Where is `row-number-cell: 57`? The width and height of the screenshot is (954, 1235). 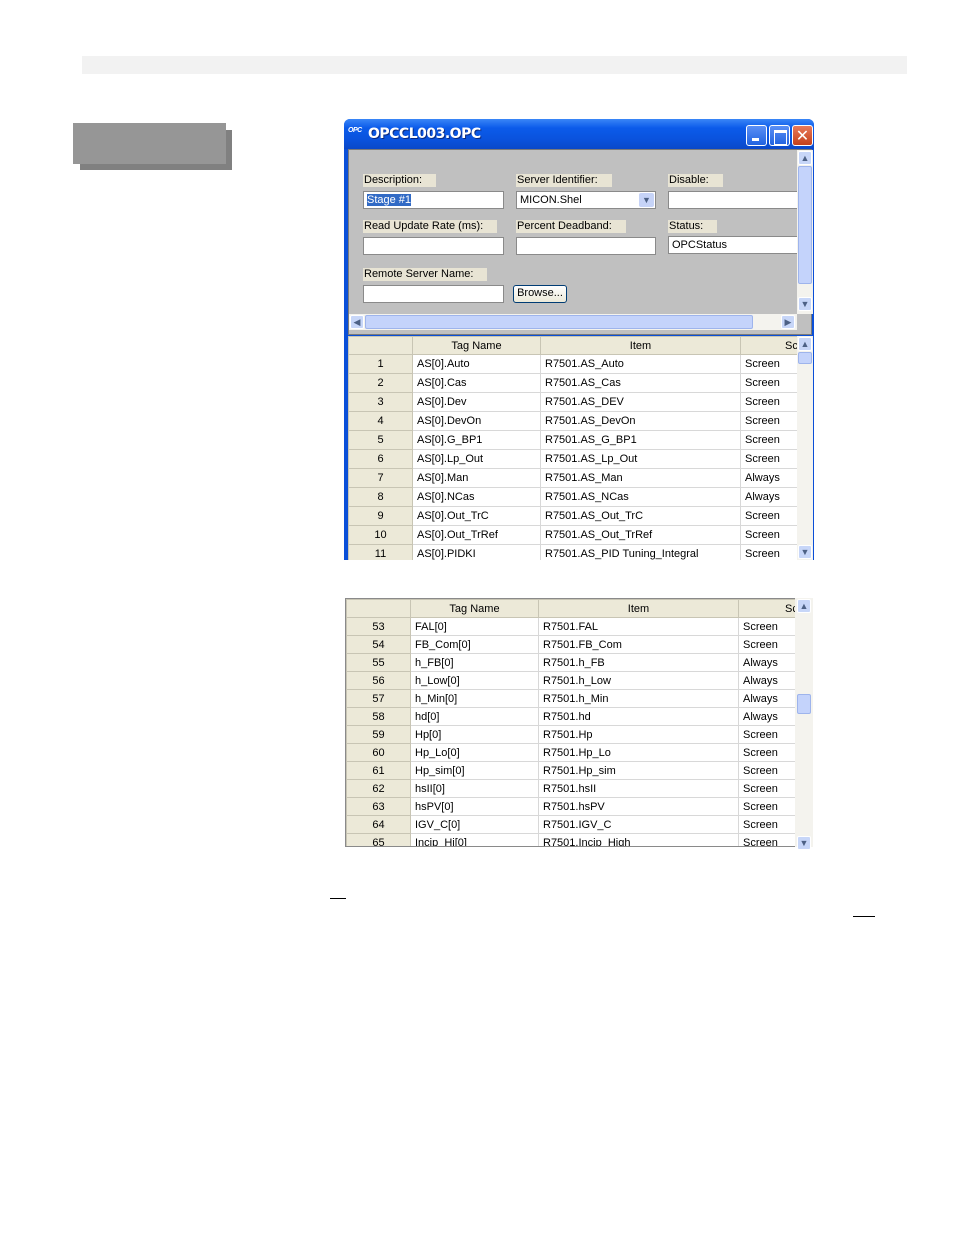
row-number-cell: 57 is located at coordinates (378, 698).